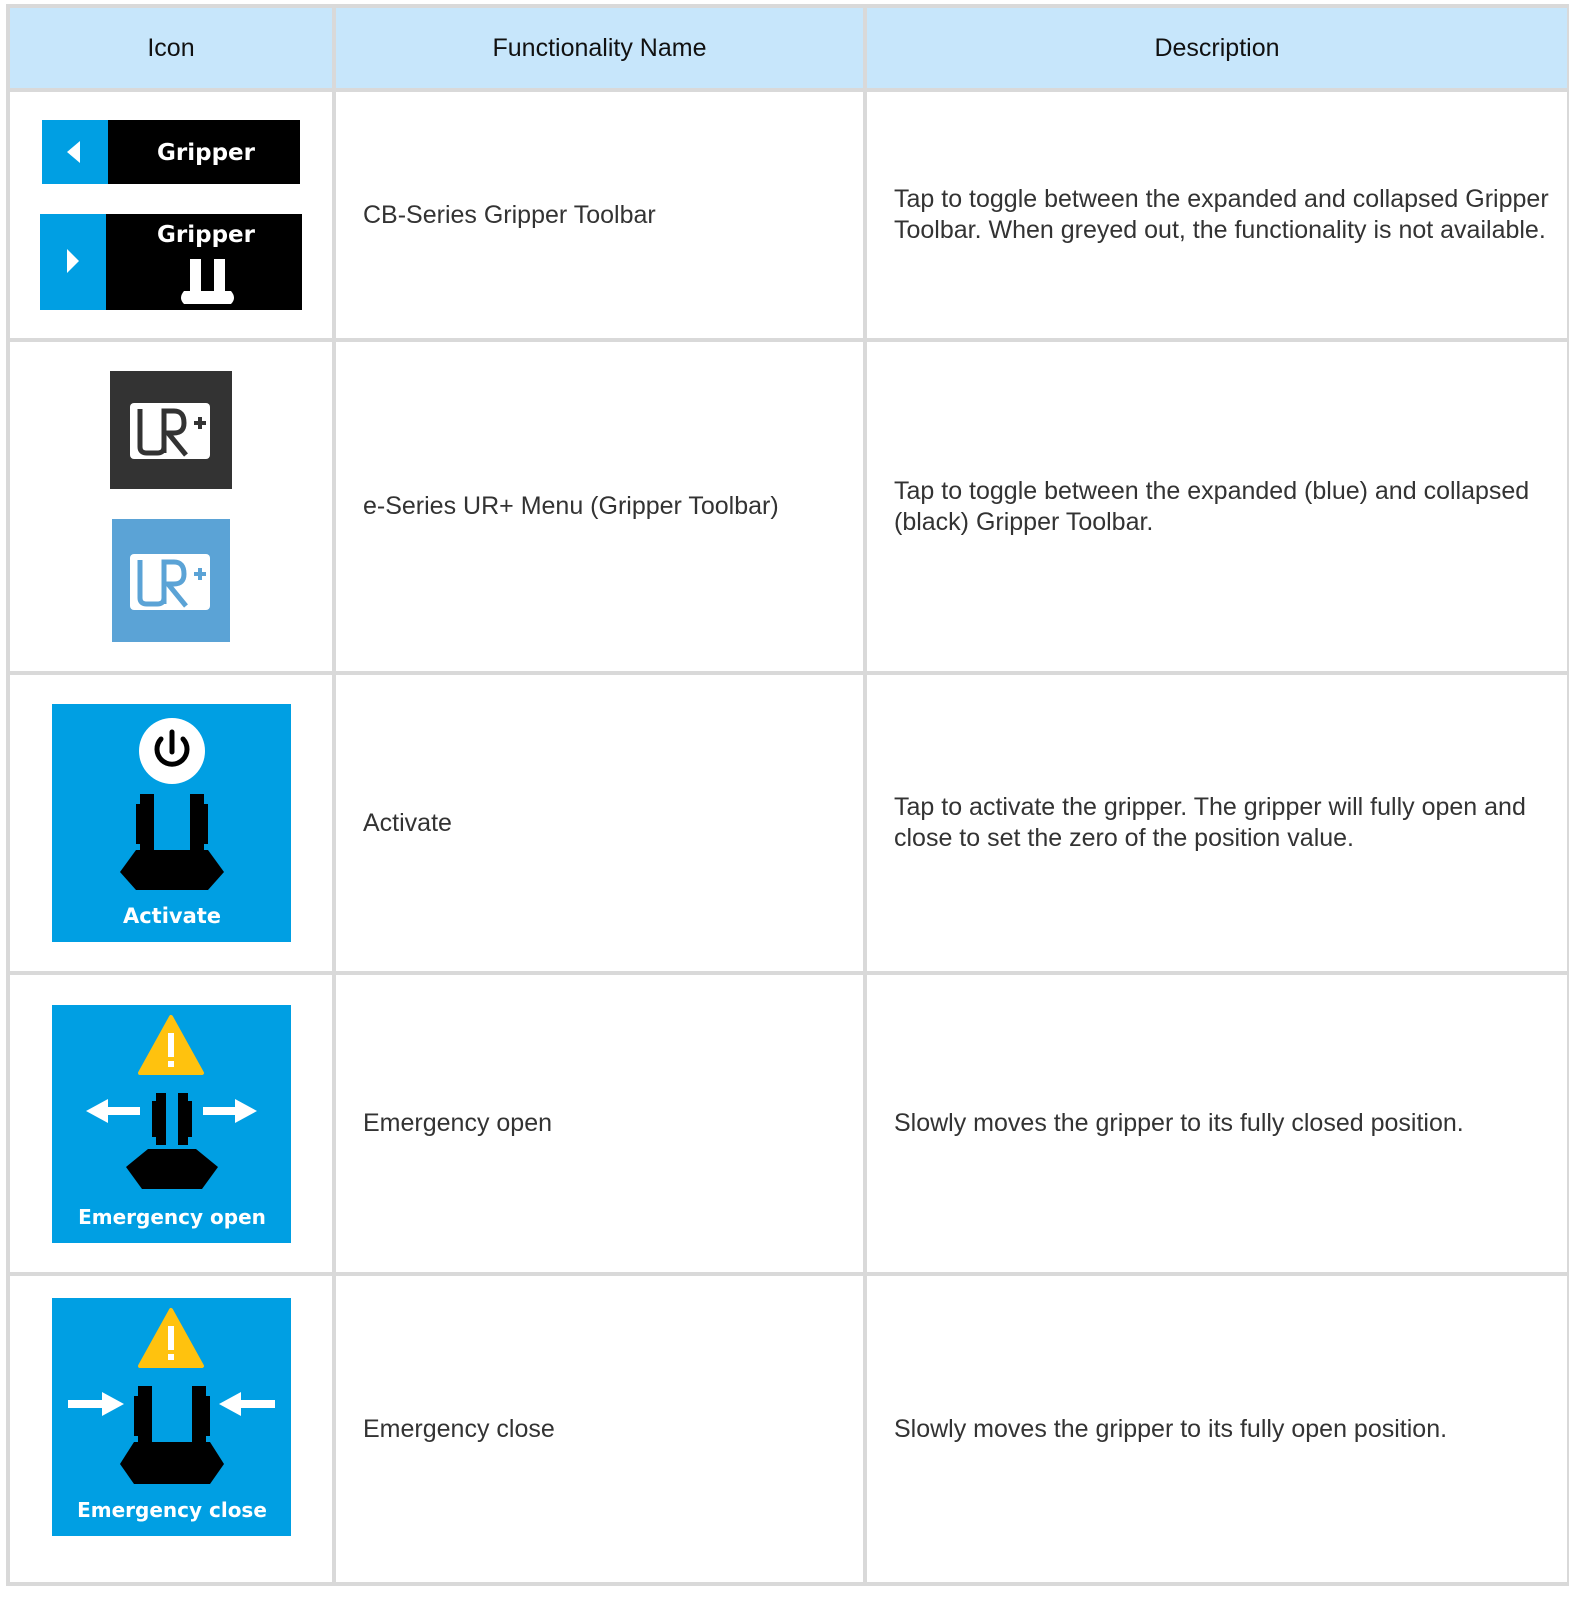 This screenshot has width=1569, height=1618. I want to click on icon-cell: Emergency close, so click(171, 1429).